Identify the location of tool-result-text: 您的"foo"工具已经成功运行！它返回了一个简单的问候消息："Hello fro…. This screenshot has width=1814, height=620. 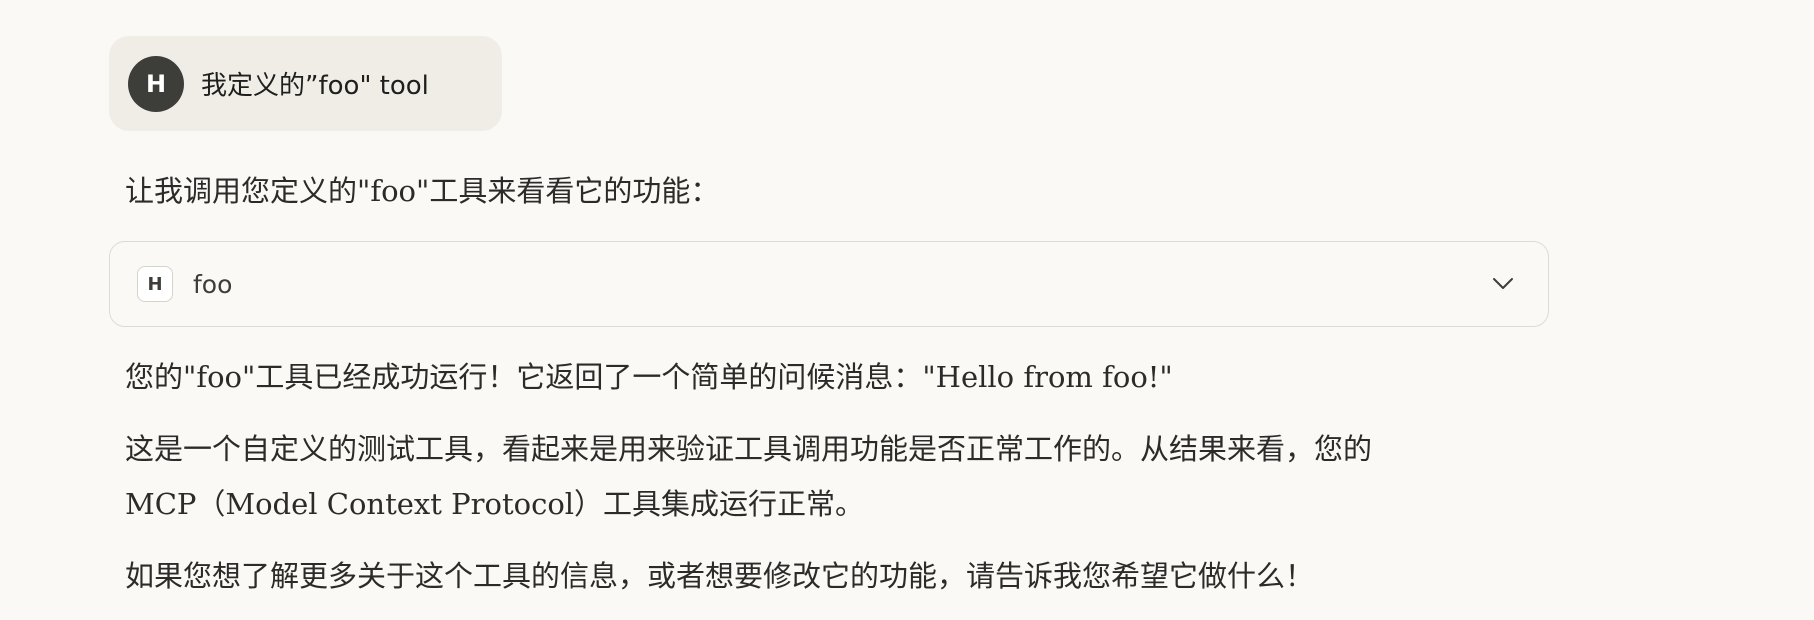
(649, 377).